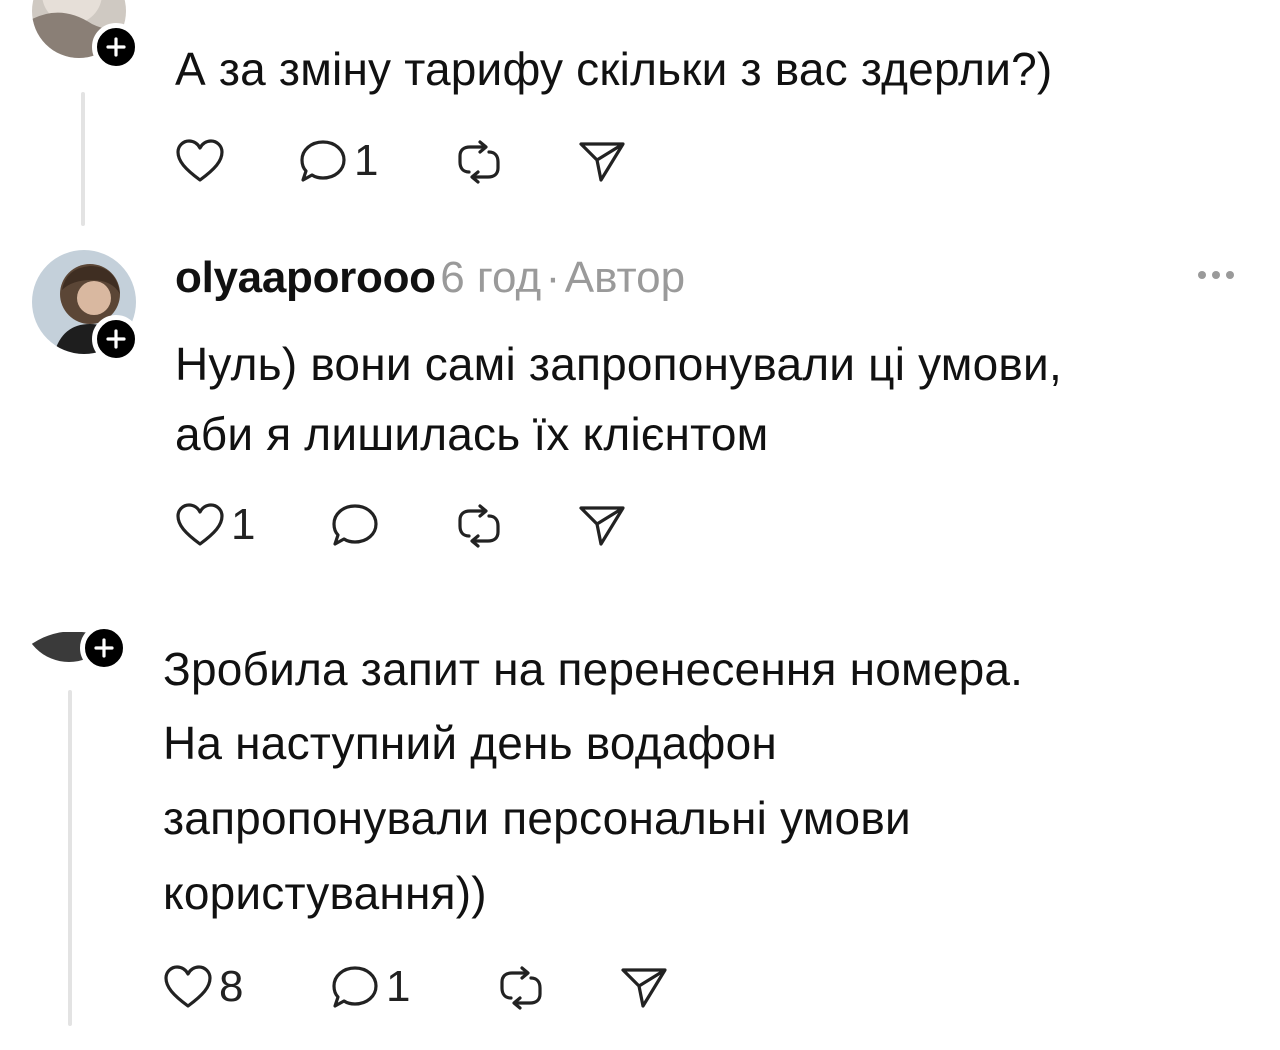  Describe the element at coordinates (470, 743) in the screenshot. I see `comment-text-line-2: На наступний день водафон` at that location.